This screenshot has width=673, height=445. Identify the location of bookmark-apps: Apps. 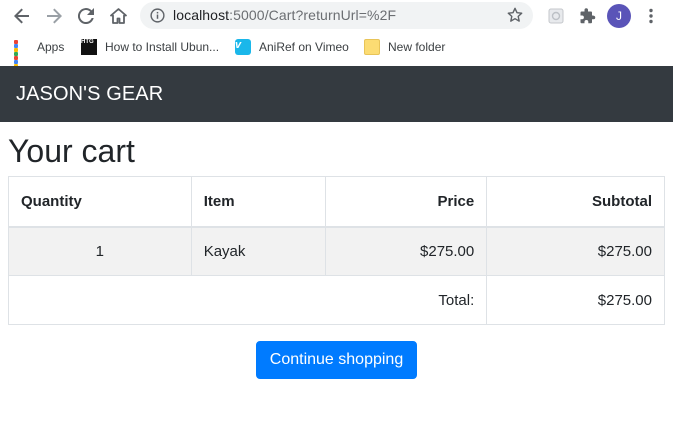
(39, 57).